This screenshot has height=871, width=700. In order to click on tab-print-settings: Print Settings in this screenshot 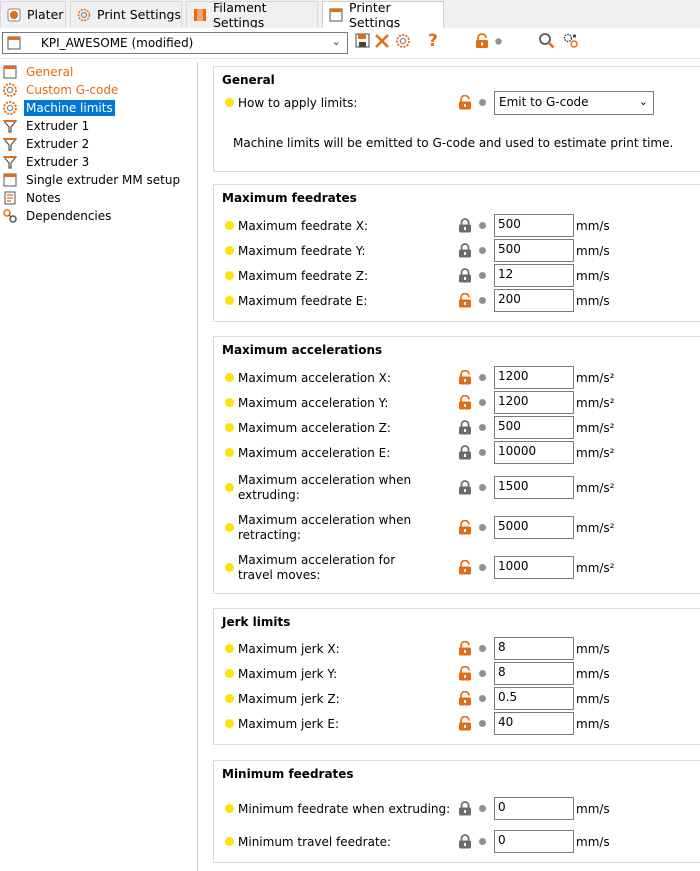, I will do `click(126, 14)`.